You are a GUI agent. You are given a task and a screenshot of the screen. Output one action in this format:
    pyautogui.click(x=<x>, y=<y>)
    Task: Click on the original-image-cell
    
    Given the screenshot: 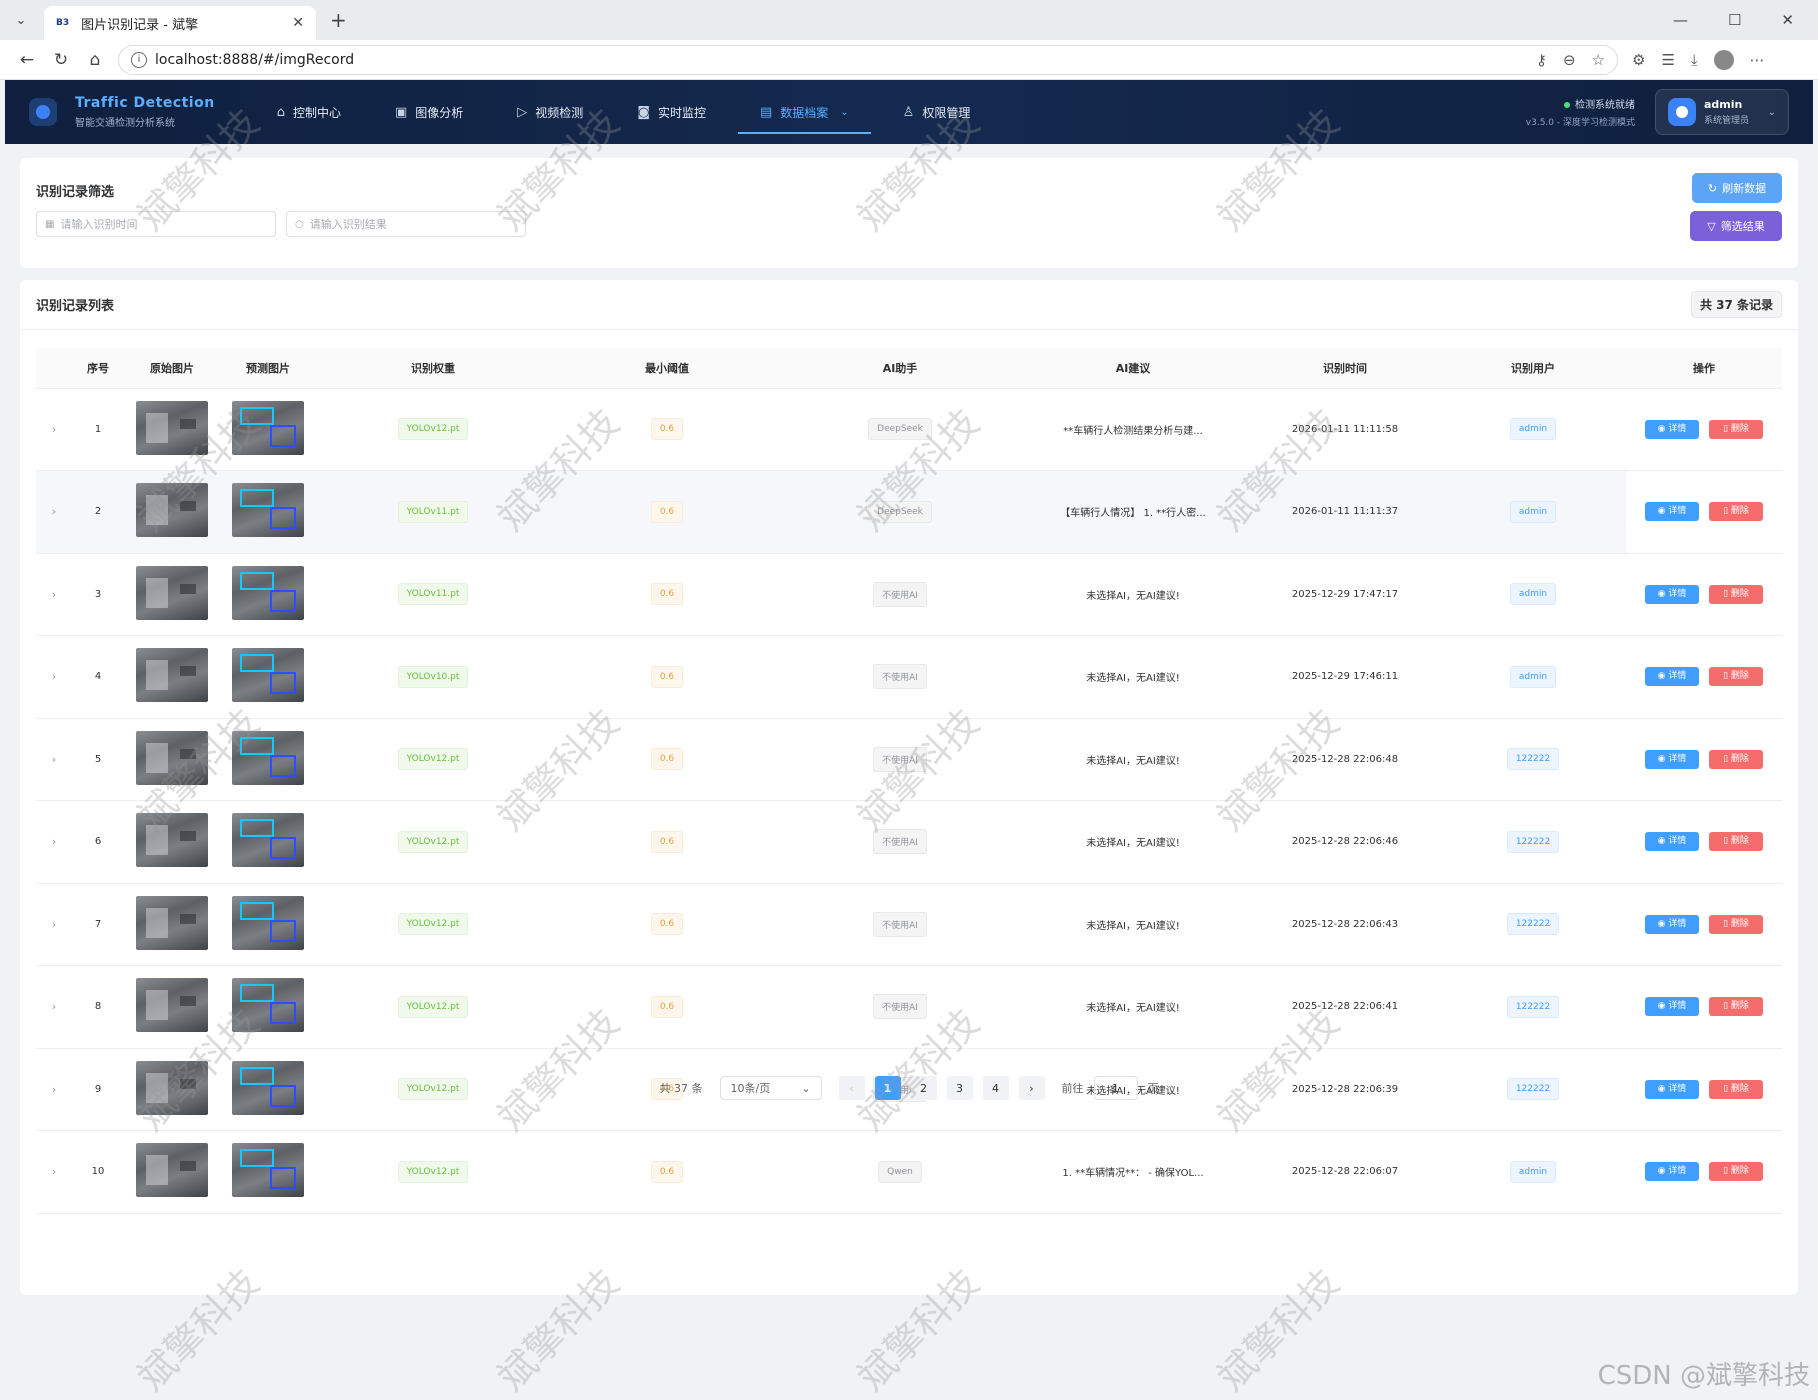 What is the action you would take?
    pyautogui.click(x=172, y=1172)
    